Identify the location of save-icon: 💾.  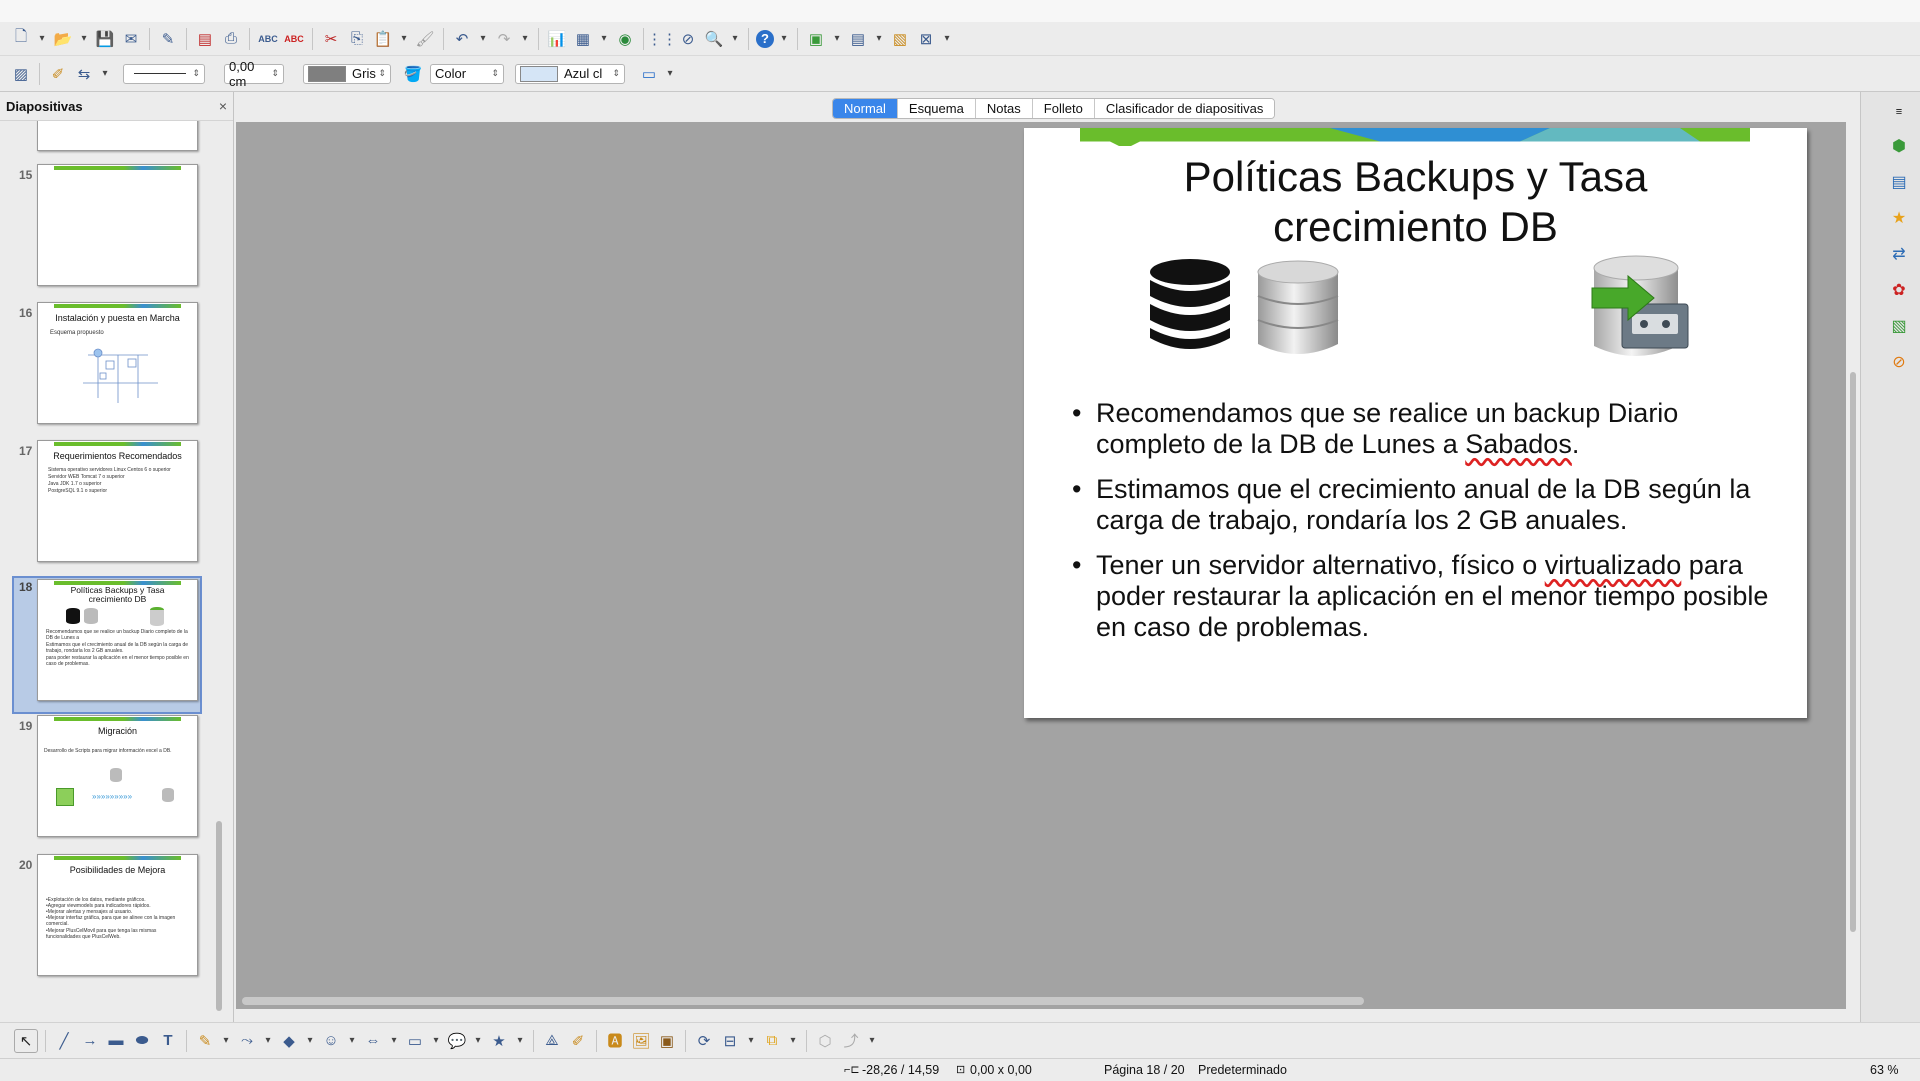
(105, 39).